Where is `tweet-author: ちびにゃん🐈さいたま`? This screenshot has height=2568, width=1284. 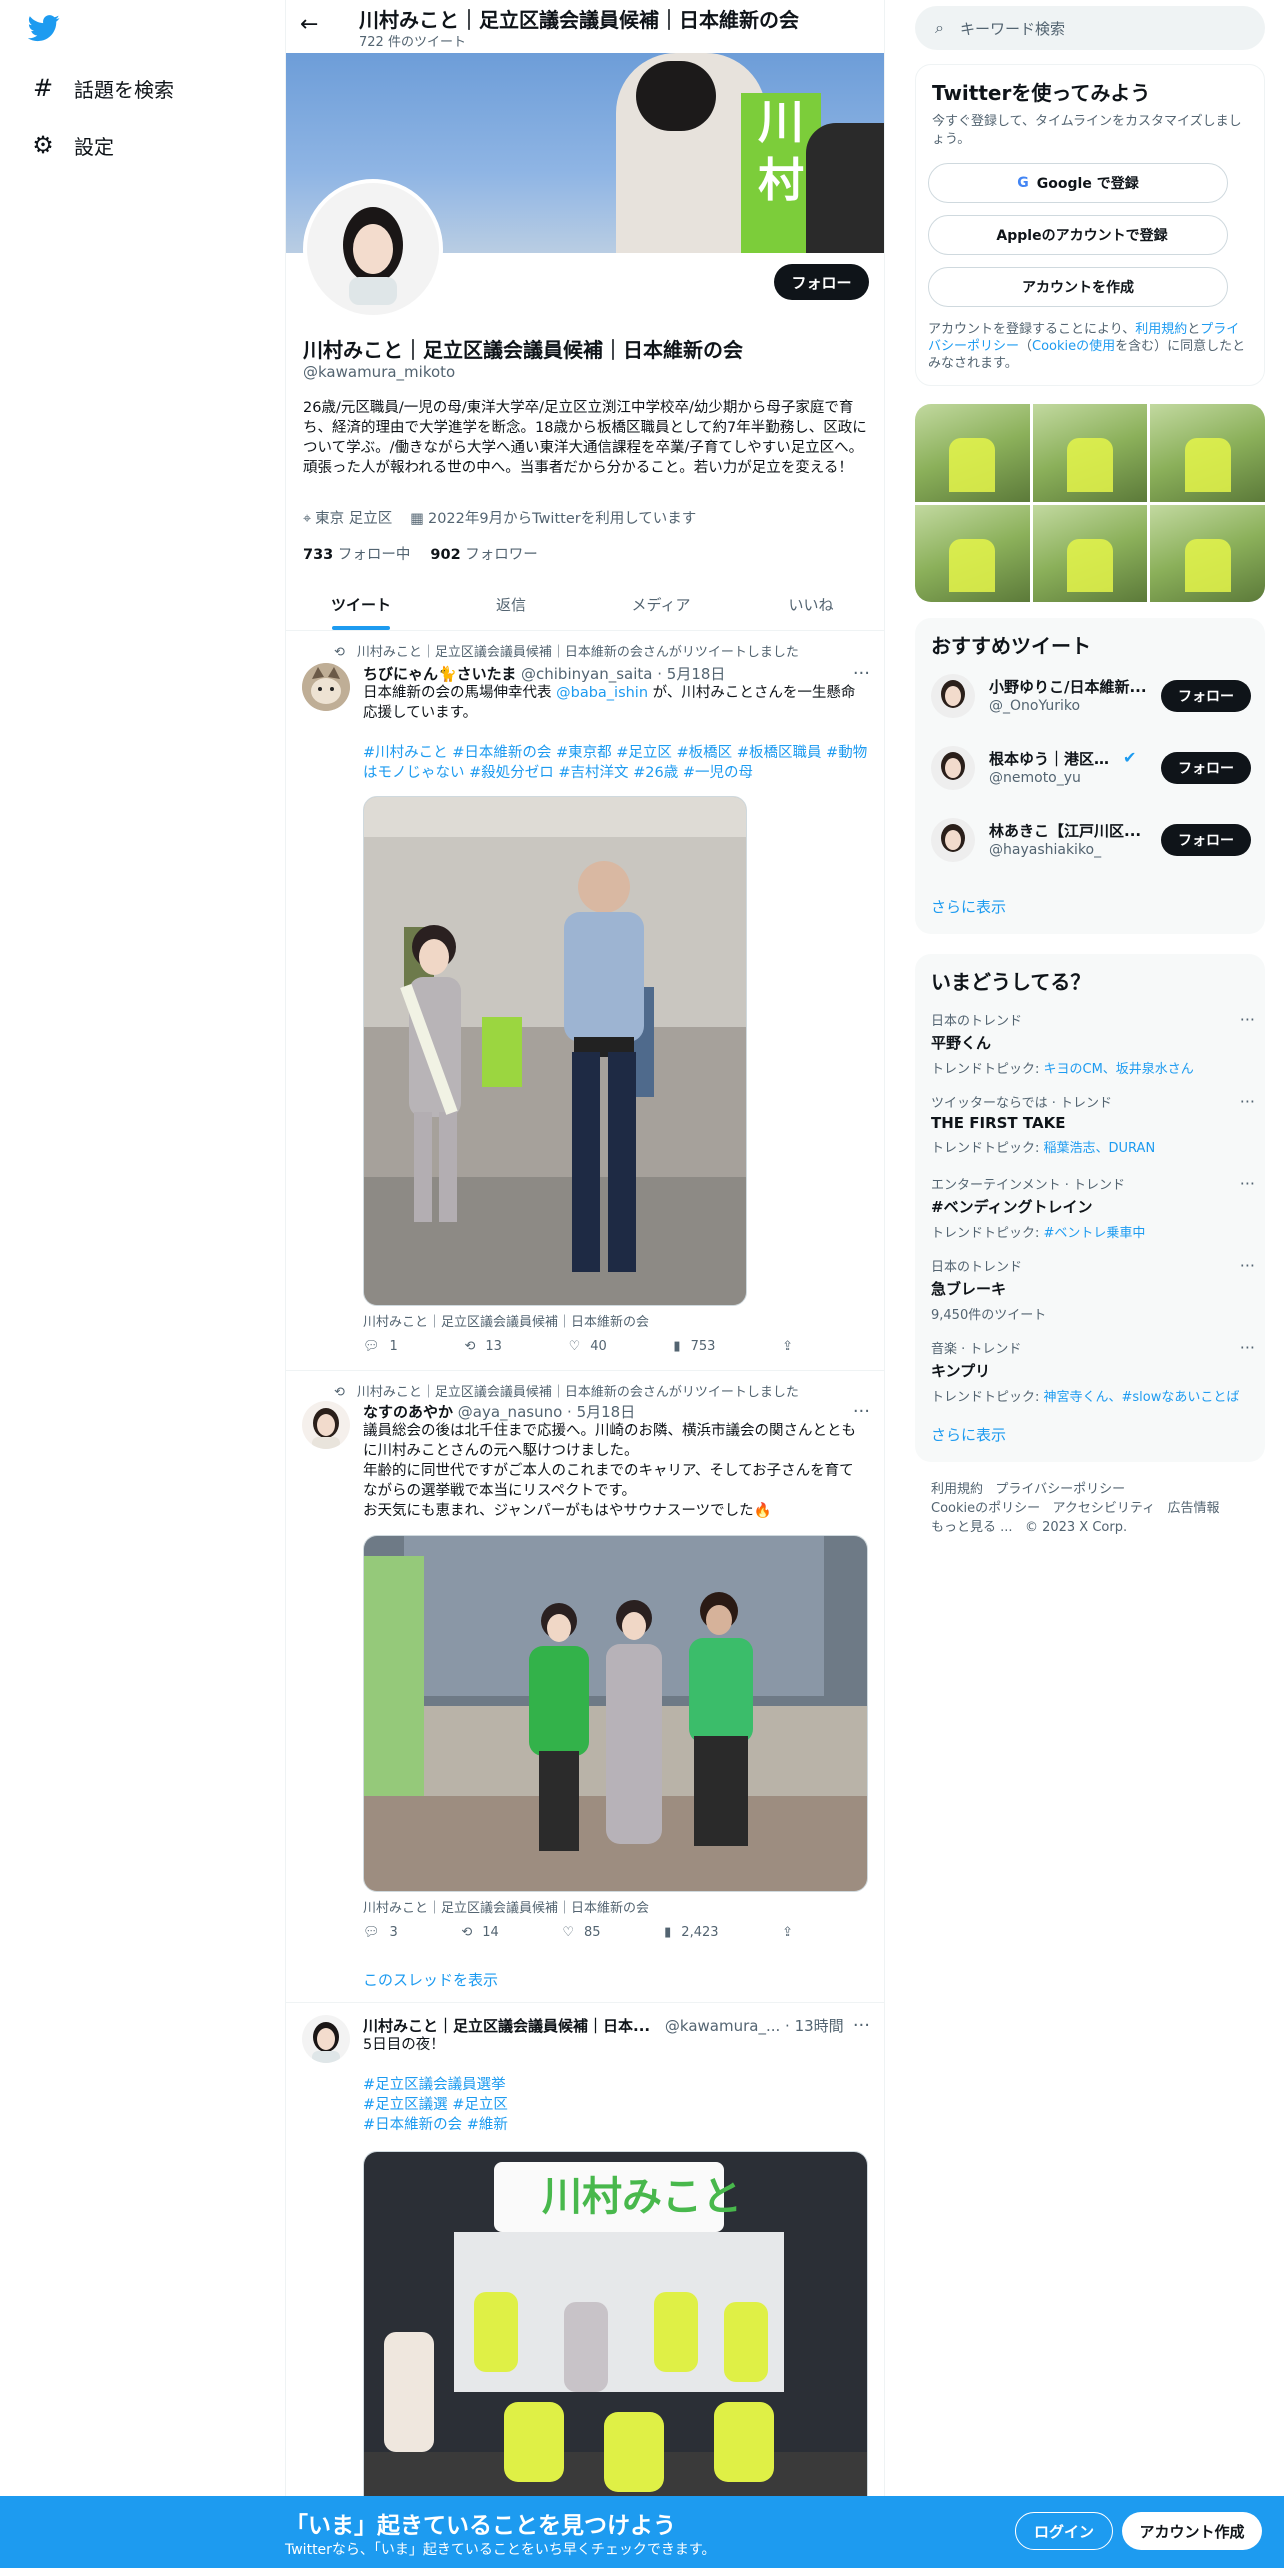 tweet-author: ちびにゃん🐈さいたま is located at coordinates (439, 674).